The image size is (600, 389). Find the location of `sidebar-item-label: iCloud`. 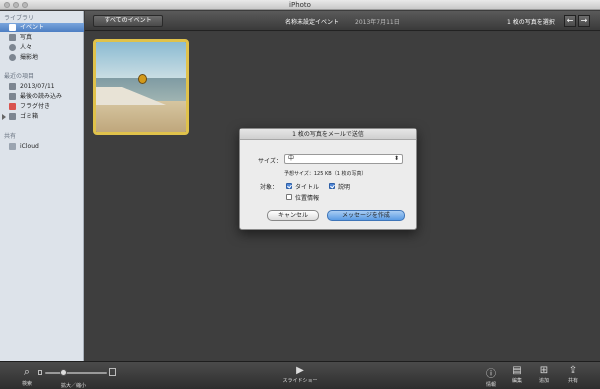

sidebar-item-label: iCloud is located at coordinates (29, 146).